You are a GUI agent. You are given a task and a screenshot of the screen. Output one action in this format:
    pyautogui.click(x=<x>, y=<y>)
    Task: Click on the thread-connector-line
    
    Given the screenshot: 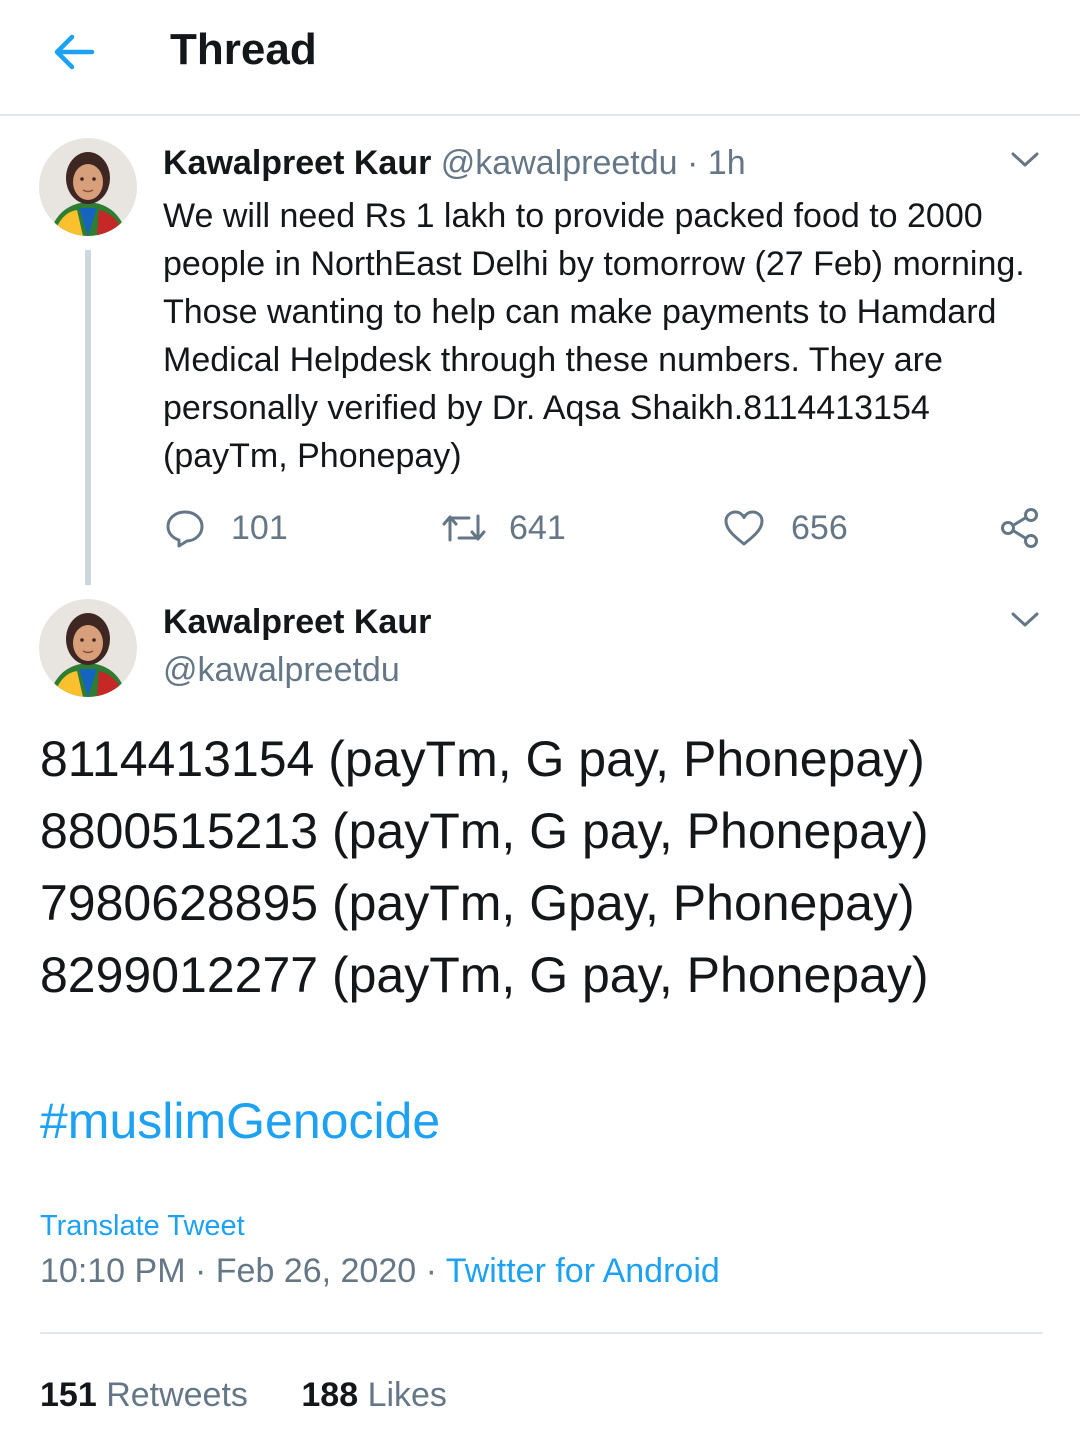 What is the action you would take?
    pyautogui.click(x=88, y=417)
    